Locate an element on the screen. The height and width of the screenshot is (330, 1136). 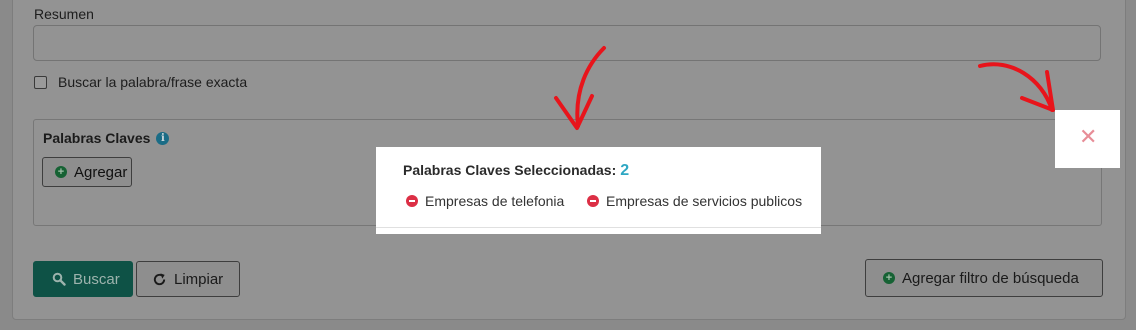
keyword-chip: Empresas de telefonia is located at coordinates (485, 201).